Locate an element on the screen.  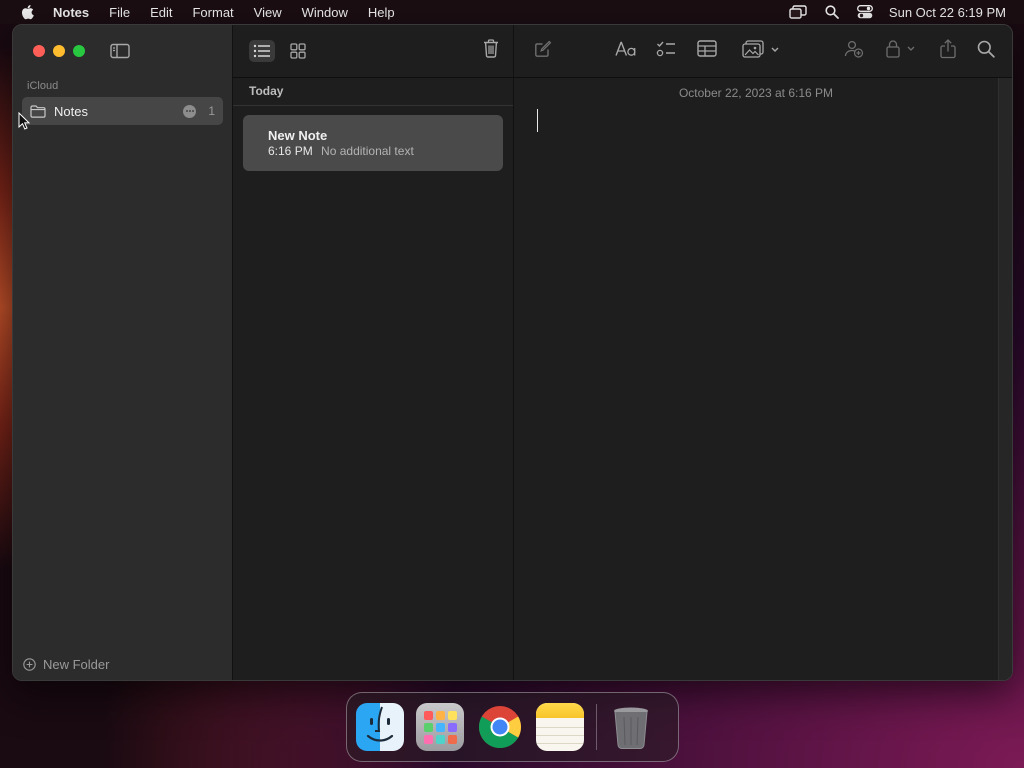
window-controls is located at coordinates (63, 51).